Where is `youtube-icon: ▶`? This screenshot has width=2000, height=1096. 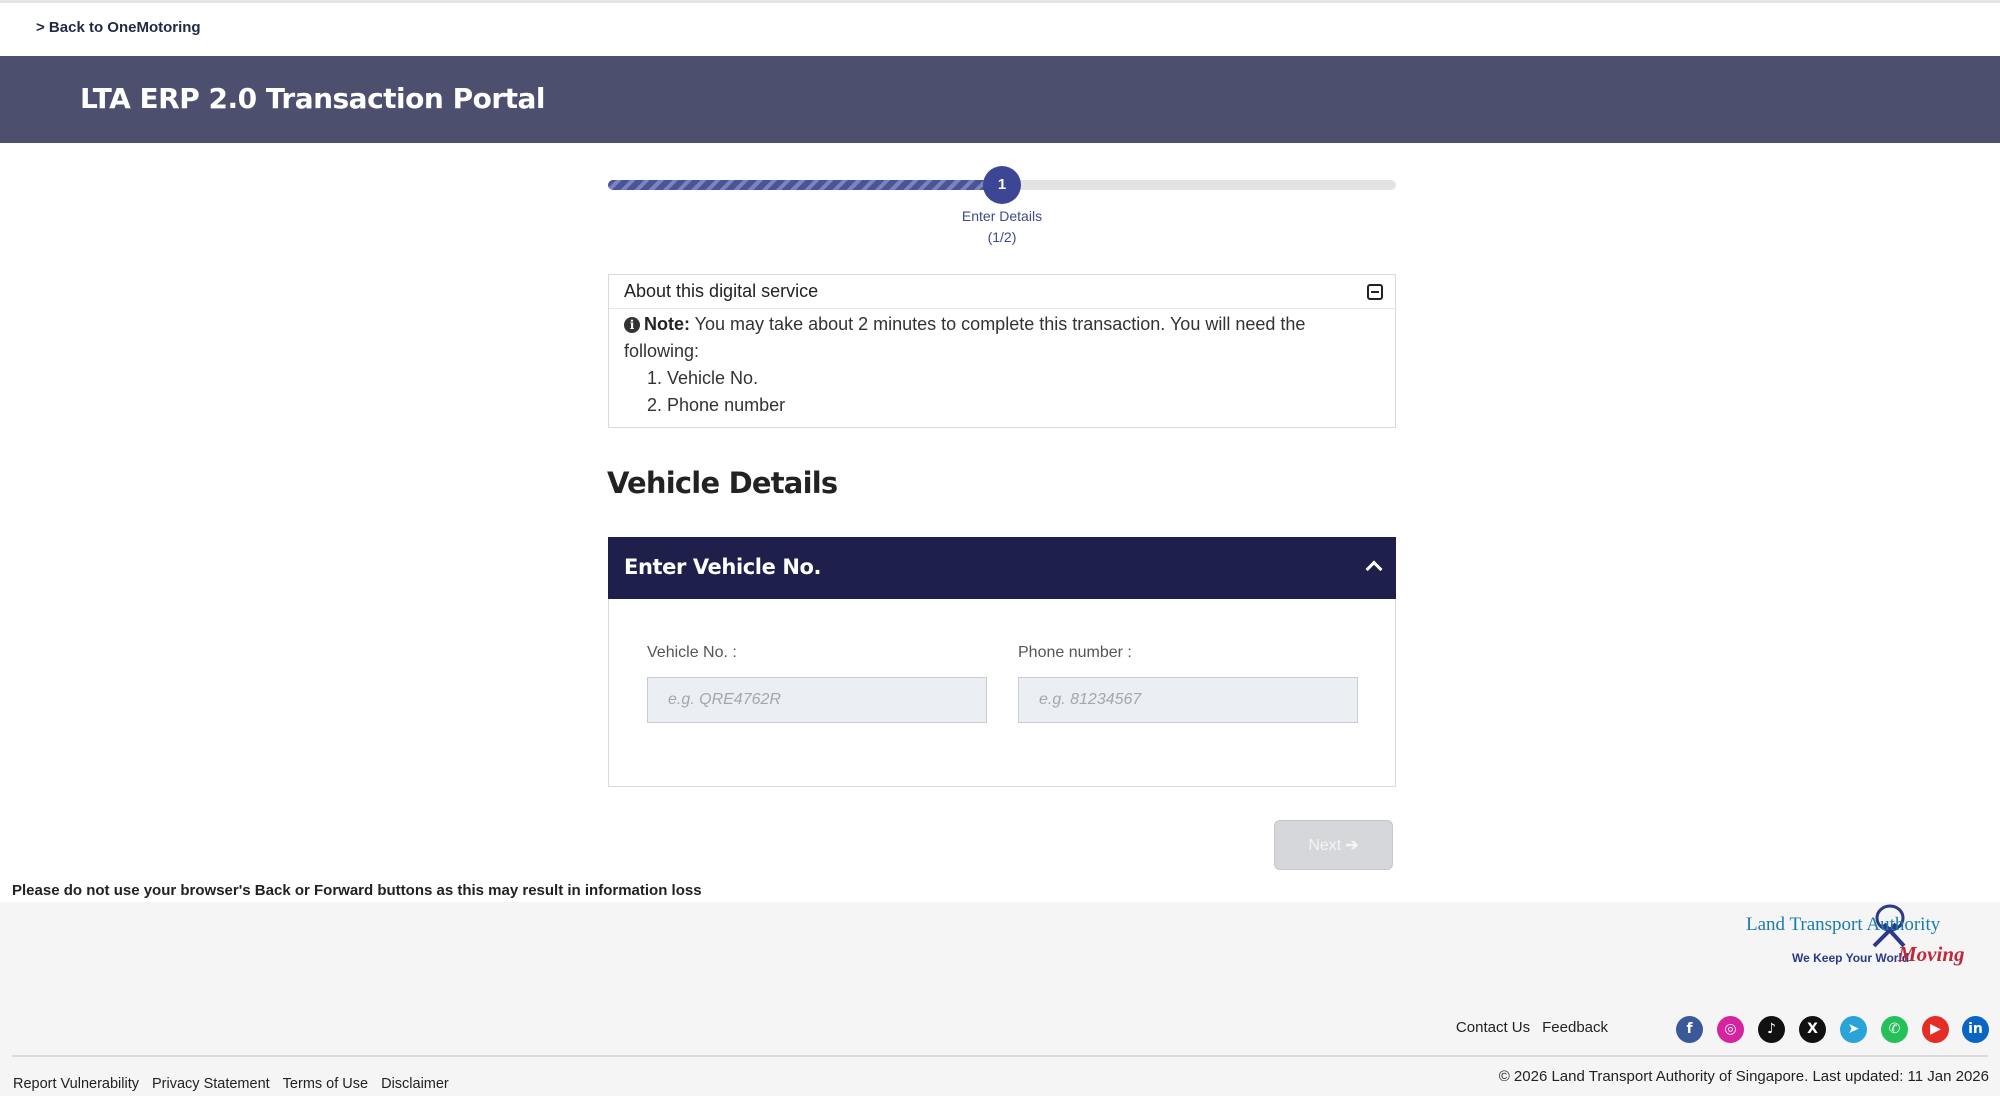 youtube-icon: ▶ is located at coordinates (1935, 1029).